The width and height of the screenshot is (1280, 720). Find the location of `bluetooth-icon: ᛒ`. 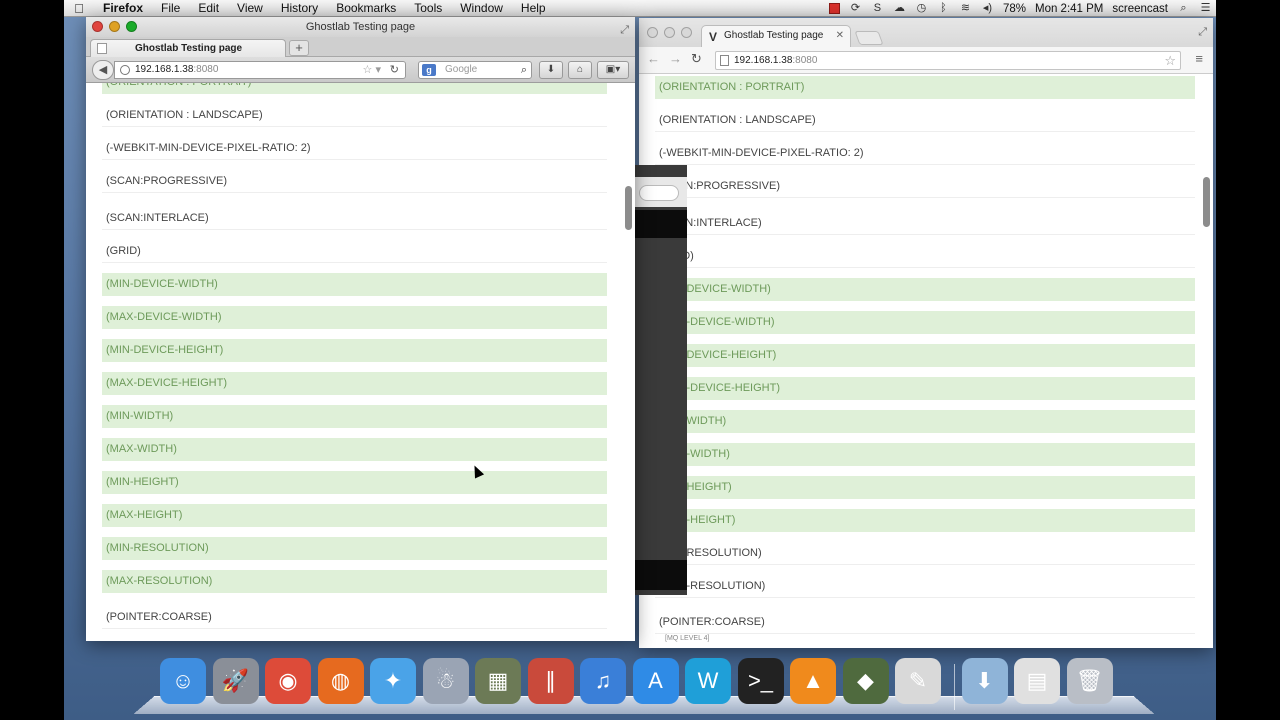

bluetooth-icon: ᛒ is located at coordinates (943, 8).